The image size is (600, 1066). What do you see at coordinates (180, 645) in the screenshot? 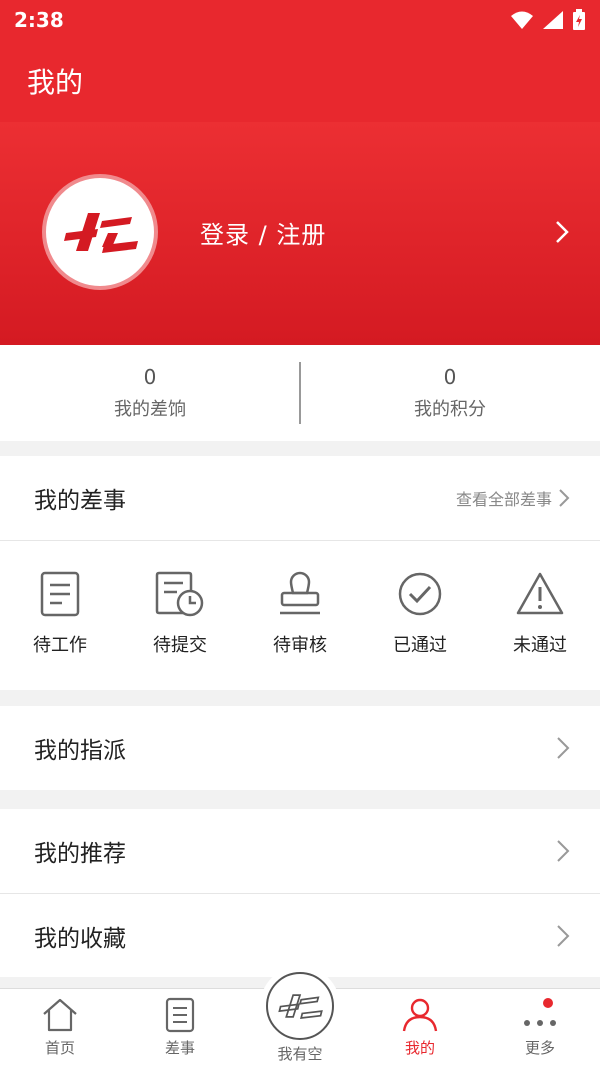
I see `task-label: 待提交` at bounding box center [180, 645].